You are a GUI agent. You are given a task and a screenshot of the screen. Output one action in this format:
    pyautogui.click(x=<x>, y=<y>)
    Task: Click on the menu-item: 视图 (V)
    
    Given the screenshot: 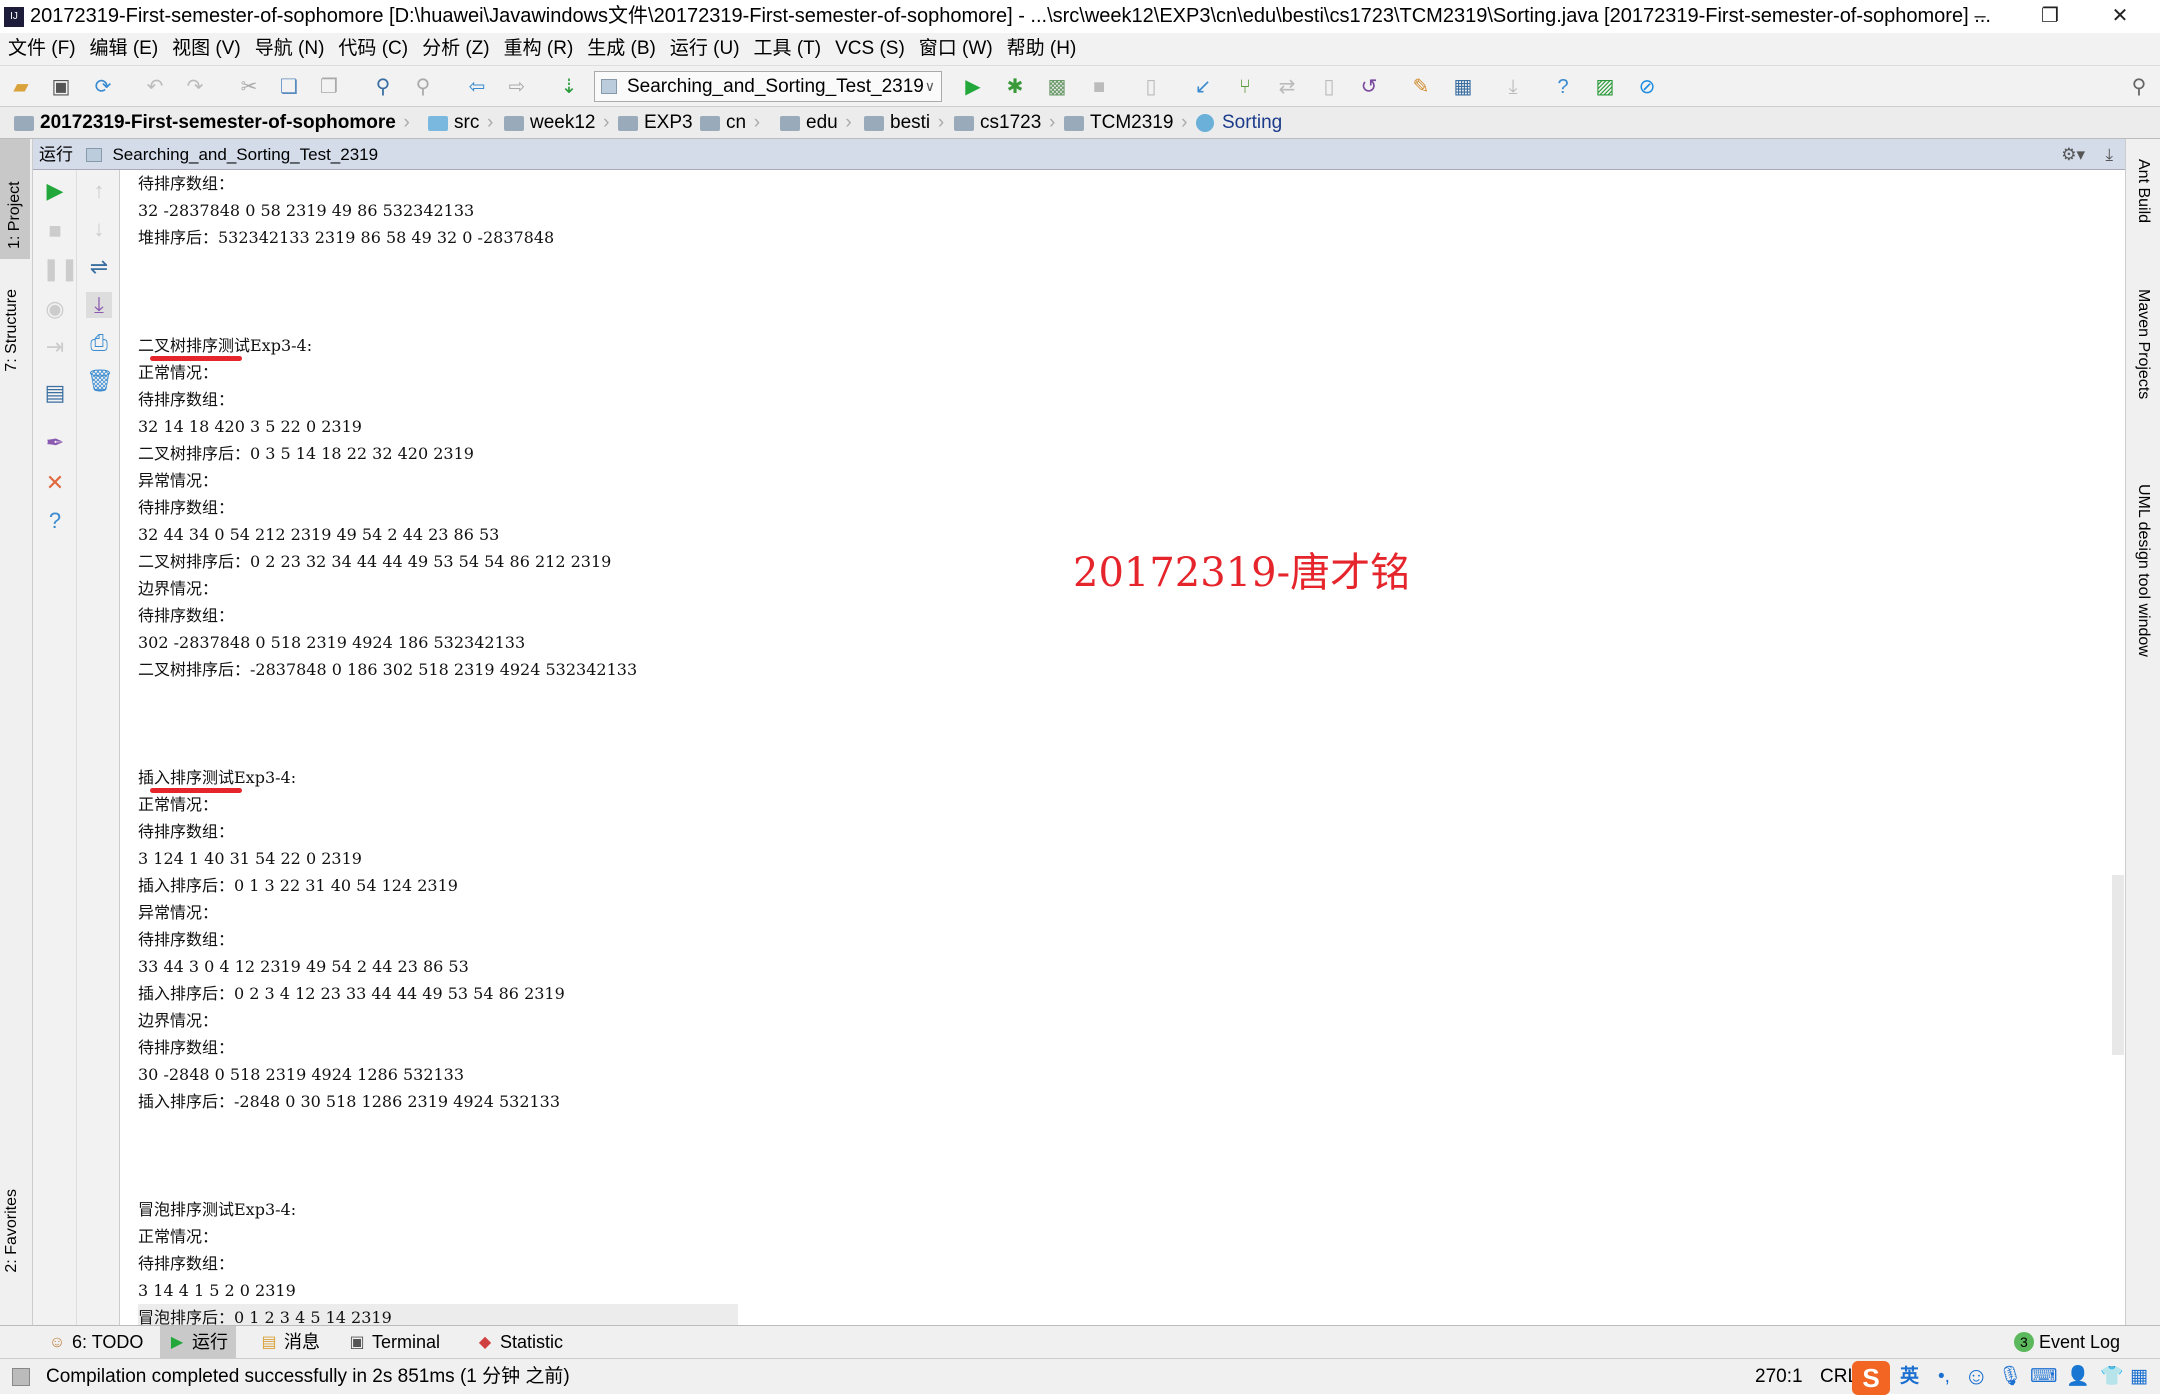 What is the action you would take?
    pyautogui.click(x=206, y=49)
    